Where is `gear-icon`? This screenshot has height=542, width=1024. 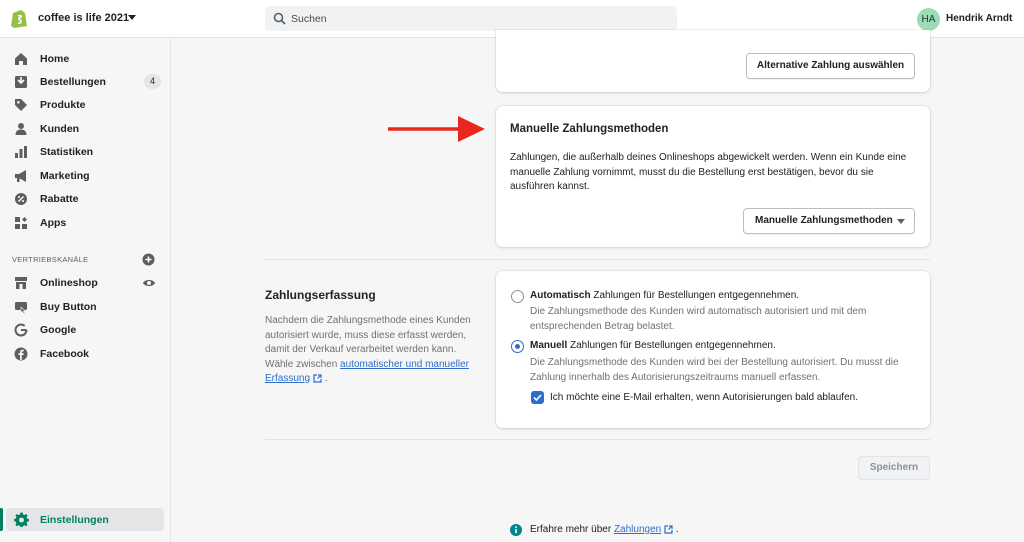
gear-icon is located at coordinates (21, 519).